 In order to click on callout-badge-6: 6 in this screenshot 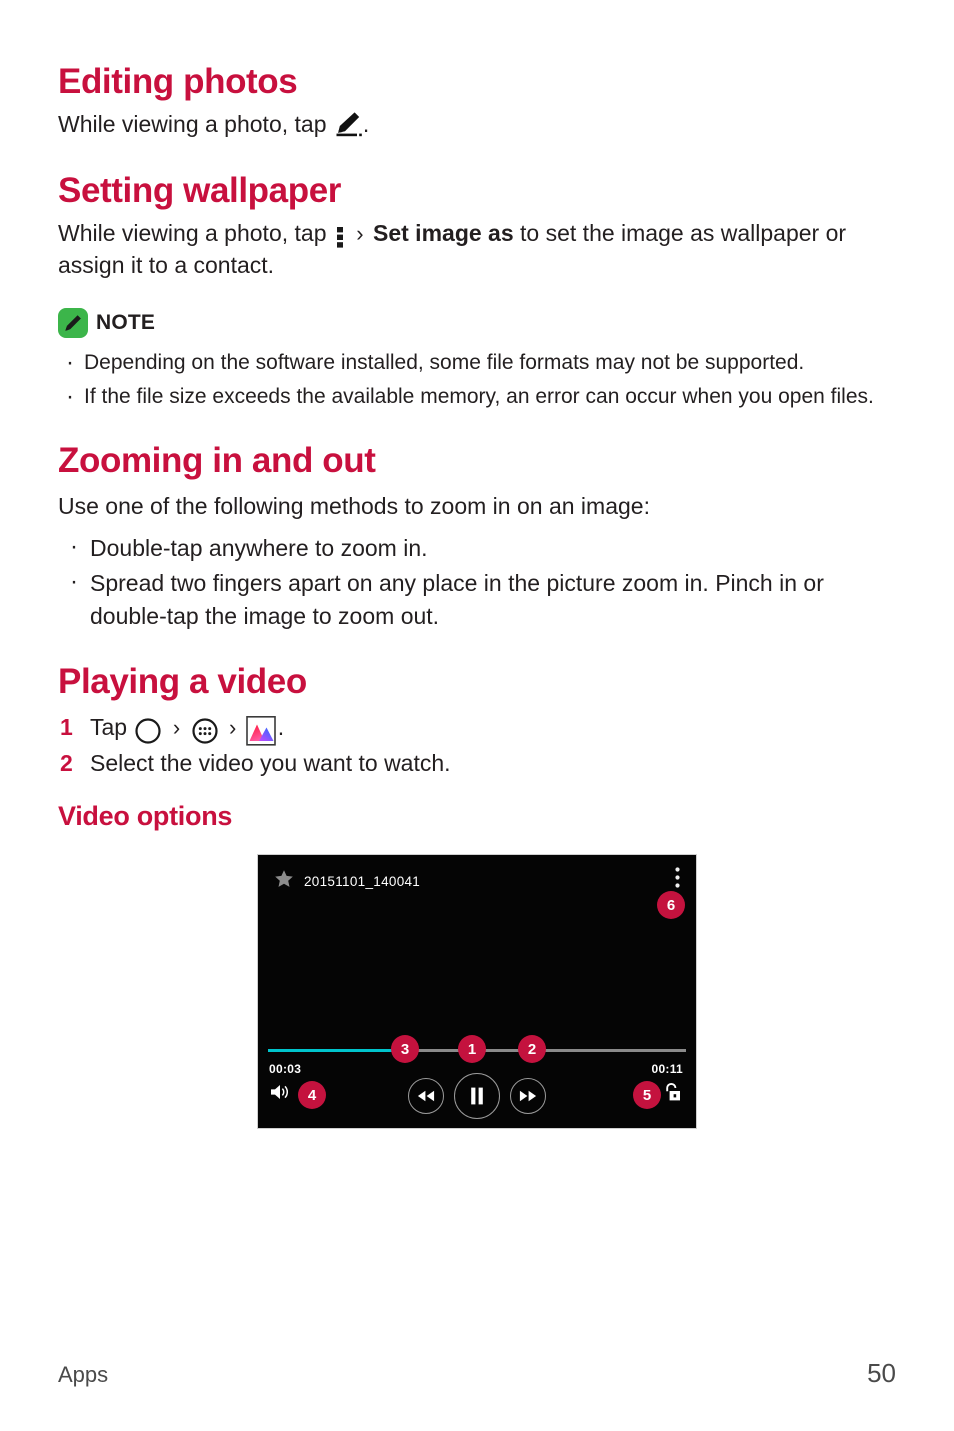, I will do `click(671, 905)`.